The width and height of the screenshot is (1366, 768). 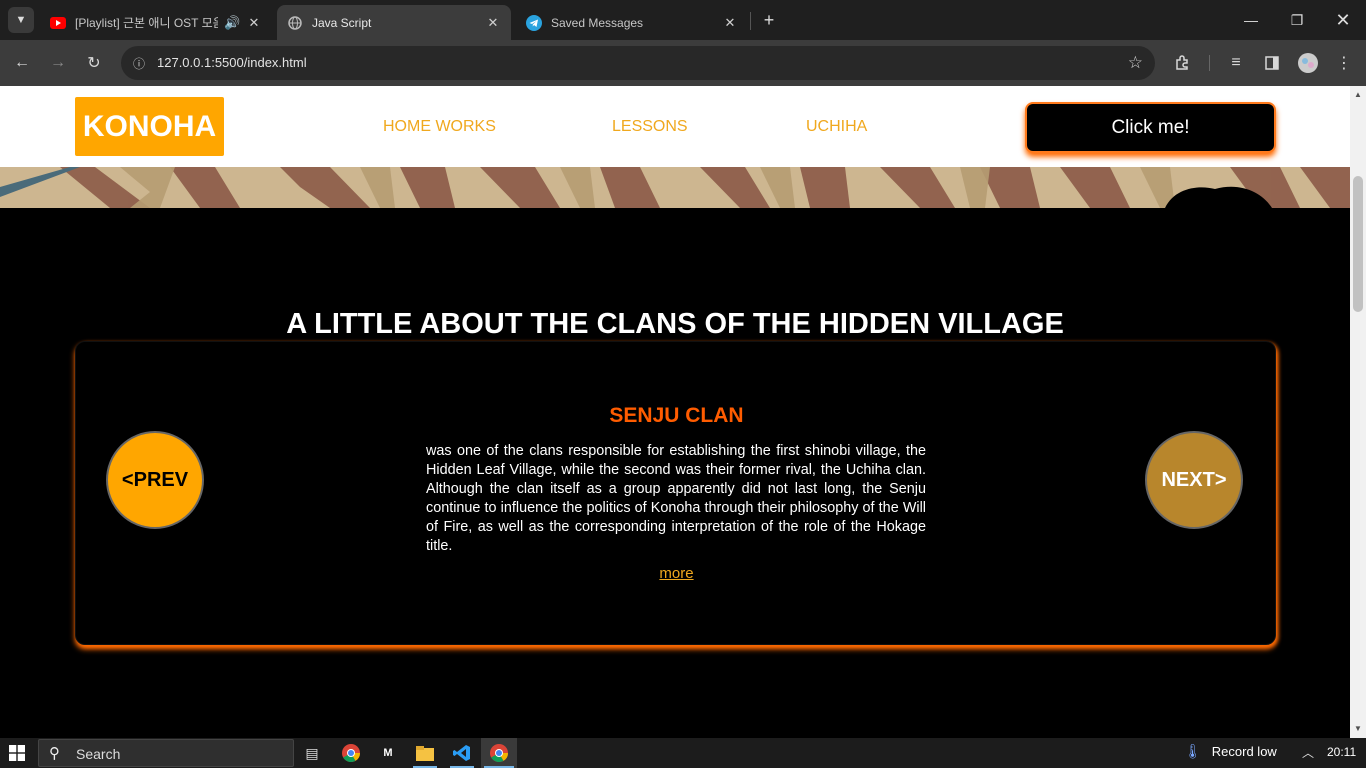 I want to click on taskbar: ⚲ Search ▤ M 🌡 Record low ︿ 20:11, so click(x=683, y=753).